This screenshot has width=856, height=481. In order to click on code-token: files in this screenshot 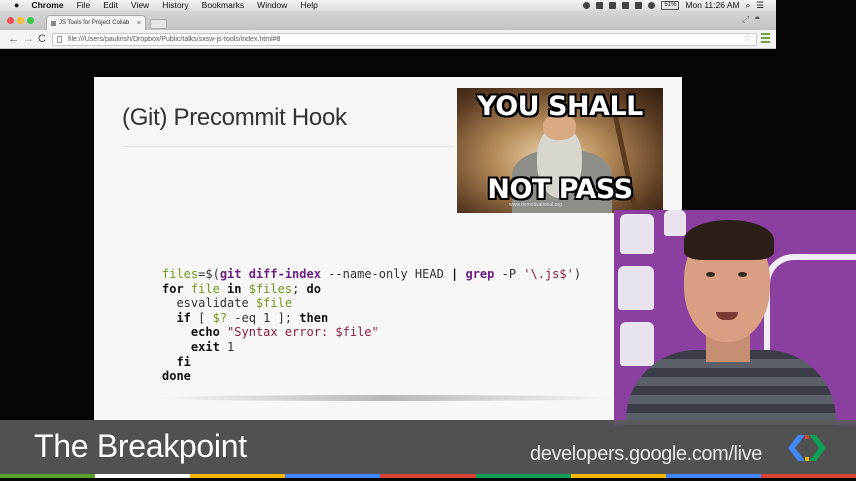, I will do `click(180, 274)`.